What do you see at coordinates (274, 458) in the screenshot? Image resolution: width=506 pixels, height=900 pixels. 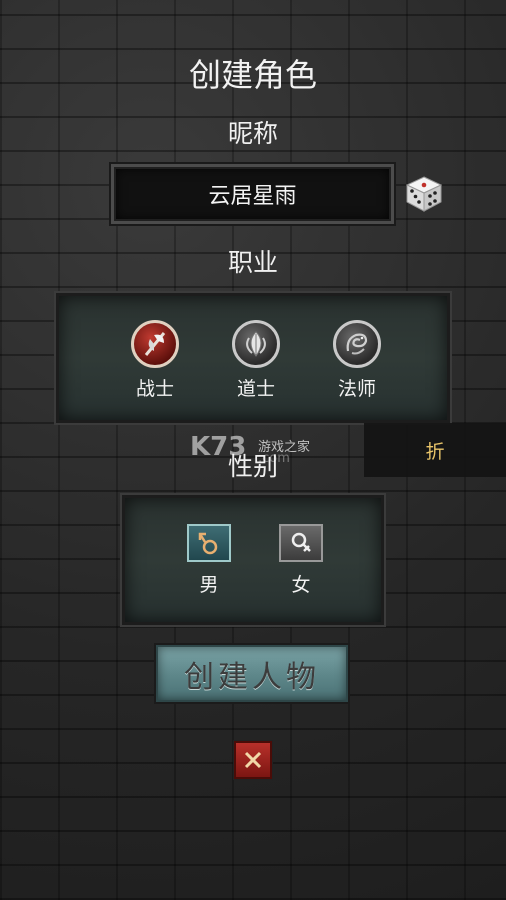 I see `watermark-domain: .com` at bounding box center [274, 458].